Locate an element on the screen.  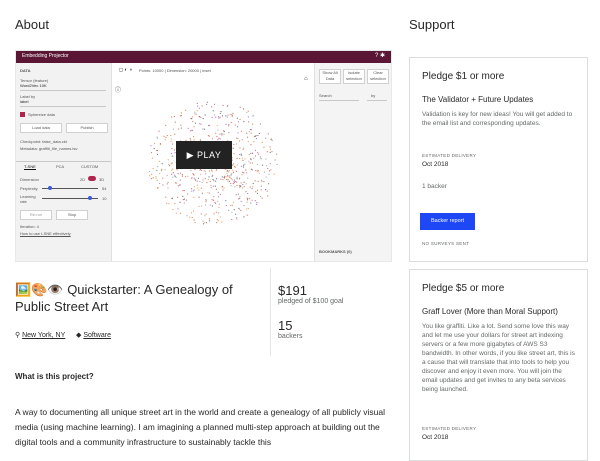
dim-2d-option: 2D is located at coordinates (82, 179).